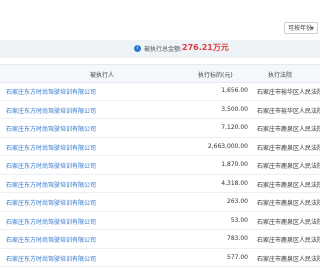 This screenshot has height=267, width=320. What do you see at coordinates (160, 73) in the screenshot?
I see `table-header: 被执行人 执行标的(元) 执行法院` at bounding box center [160, 73].